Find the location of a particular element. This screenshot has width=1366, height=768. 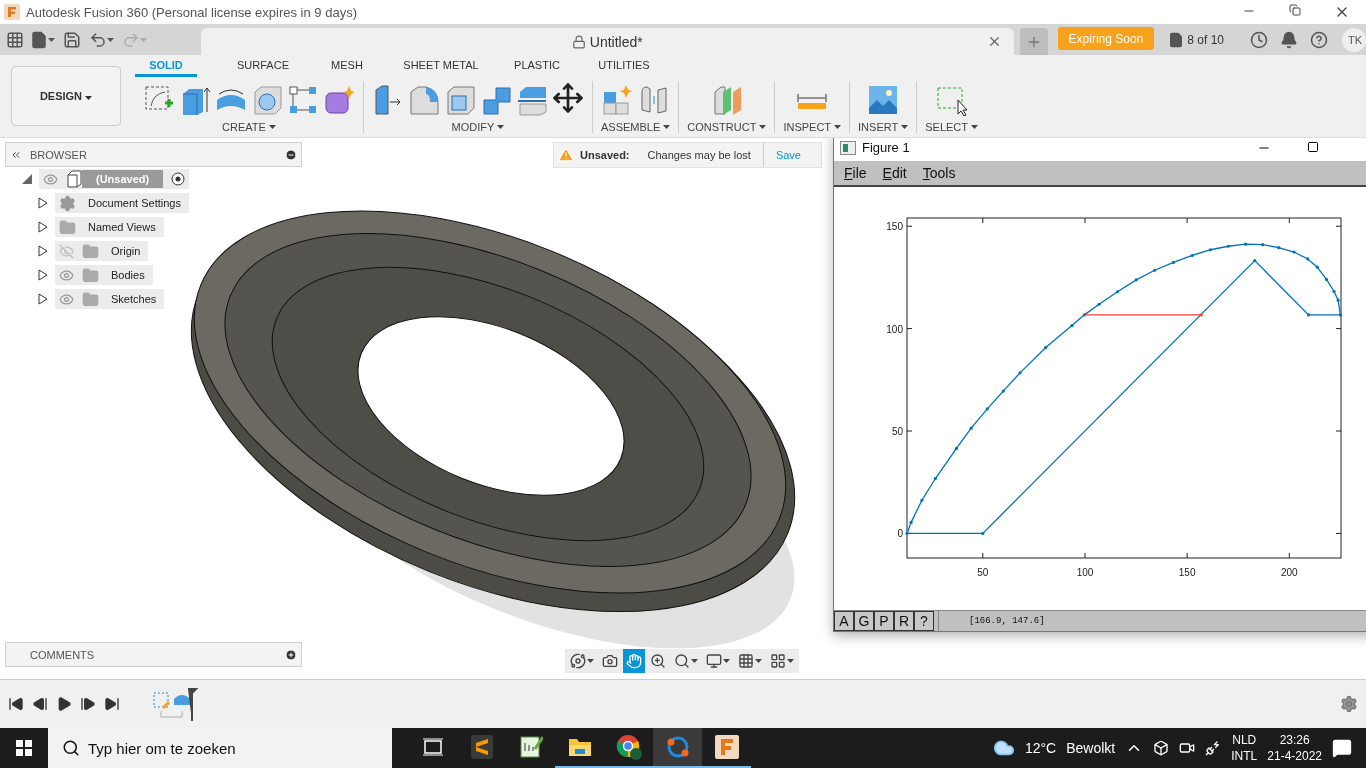

window-title: Autodesk Fusion 360 (Personal license expires in 9 days) is located at coordinates (192, 12).